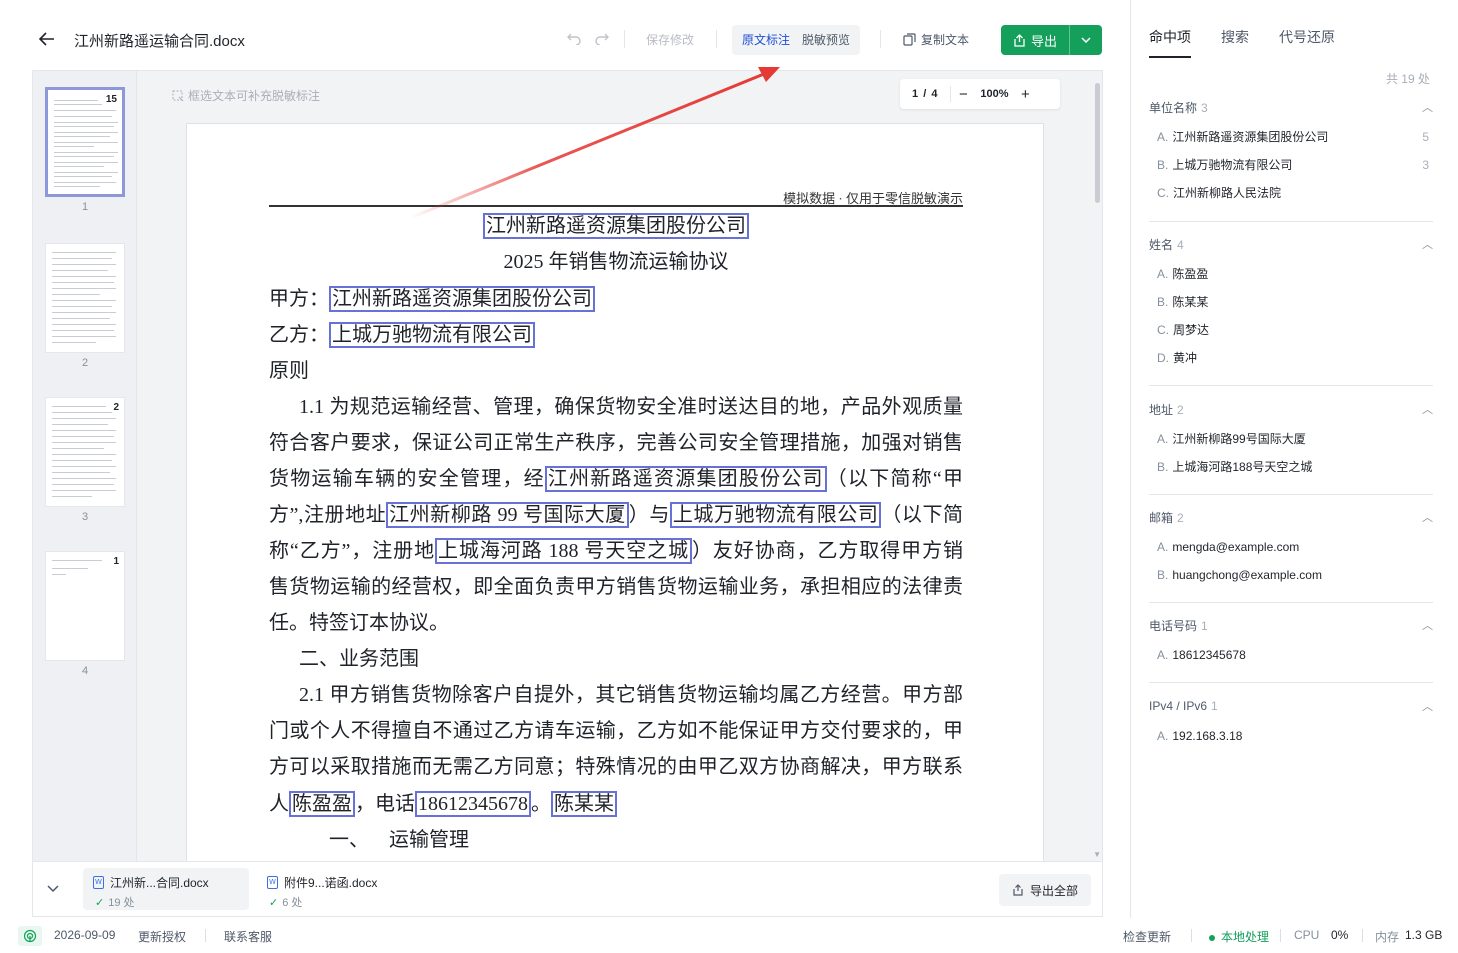  I want to click on license-date: 2026-09-09, so click(85, 935).